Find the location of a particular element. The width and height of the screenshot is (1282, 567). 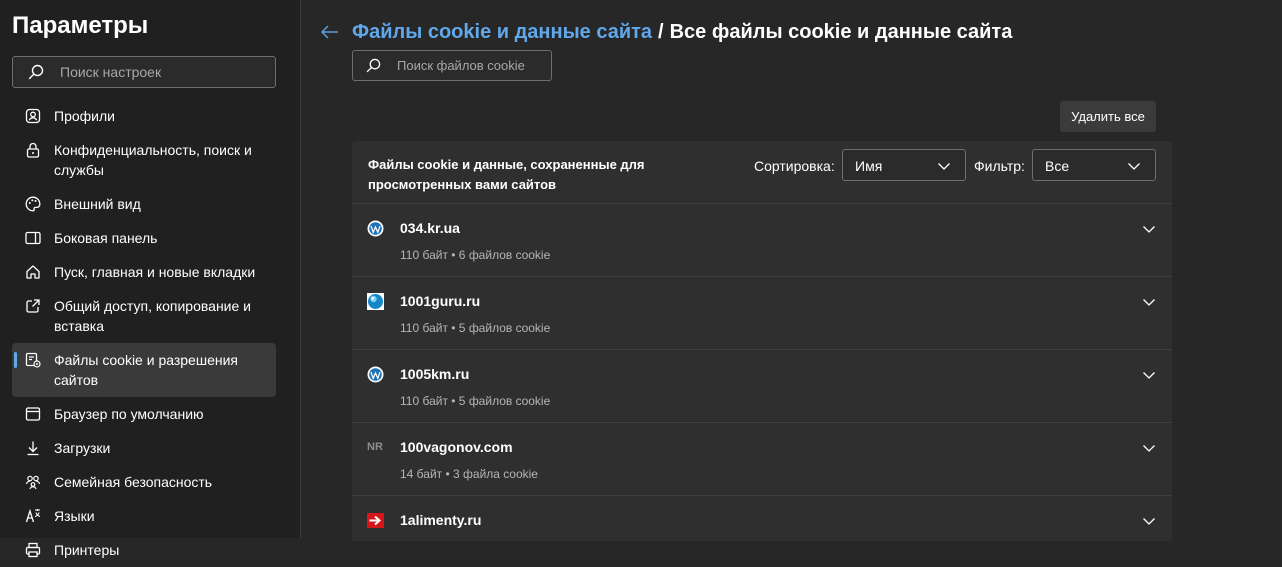

site-name: 1alimenty.ru is located at coordinates (441, 520).